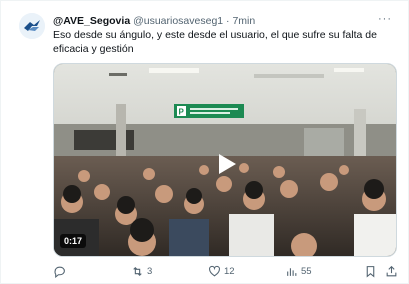  I want to click on reply-icon, so click(59, 272).